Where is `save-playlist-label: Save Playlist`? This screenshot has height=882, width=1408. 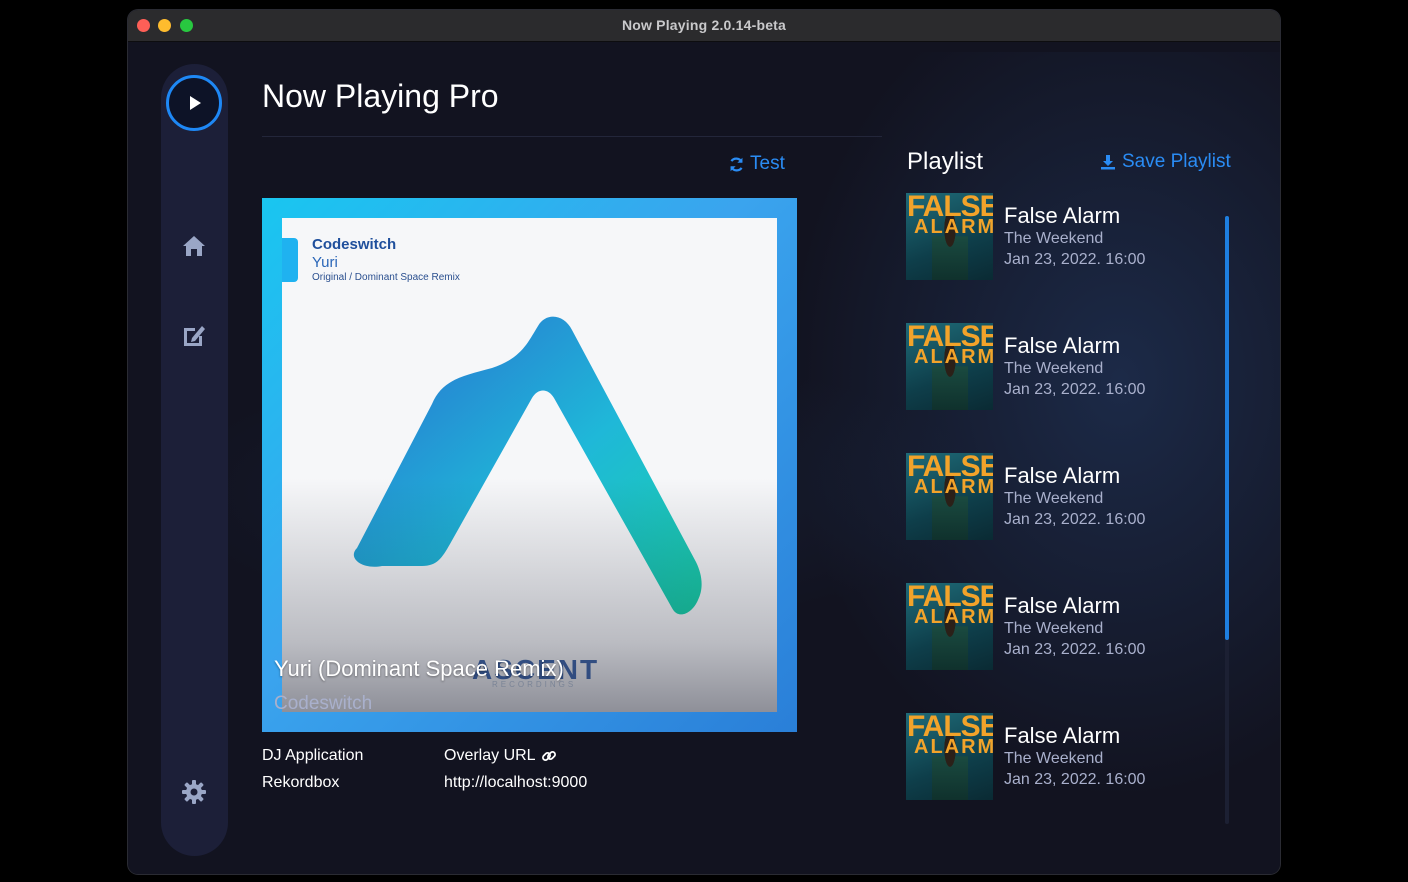
save-playlist-label: Save Playlist is located at coordinates (1176, 161).